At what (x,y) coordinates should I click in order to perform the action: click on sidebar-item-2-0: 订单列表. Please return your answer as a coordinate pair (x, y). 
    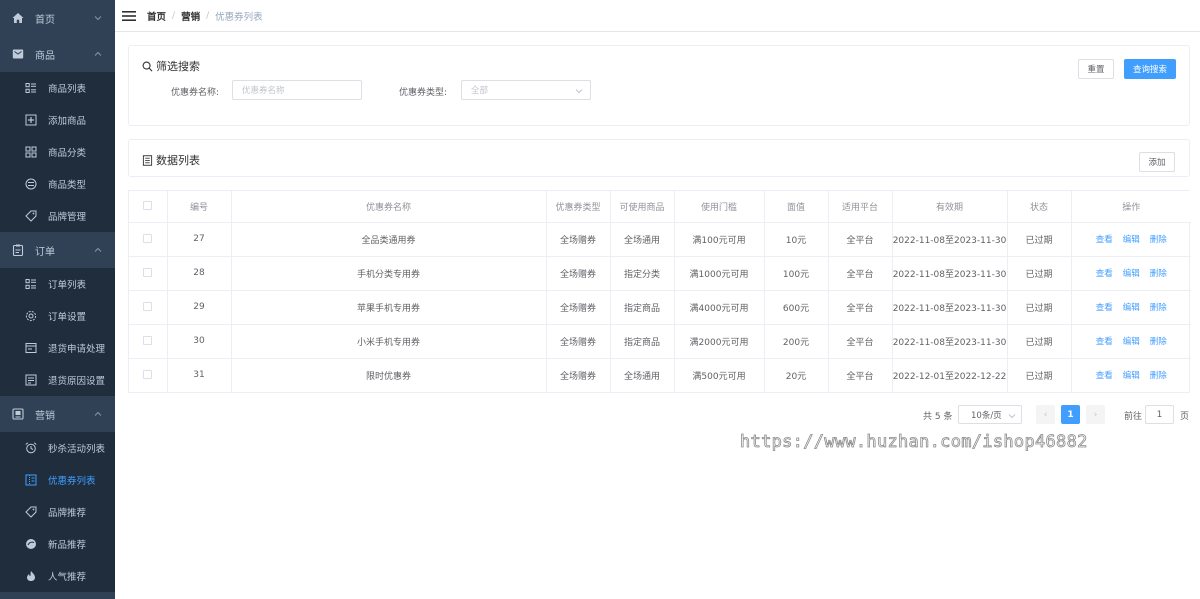
    Looking at the image, I should click on (57, 284).